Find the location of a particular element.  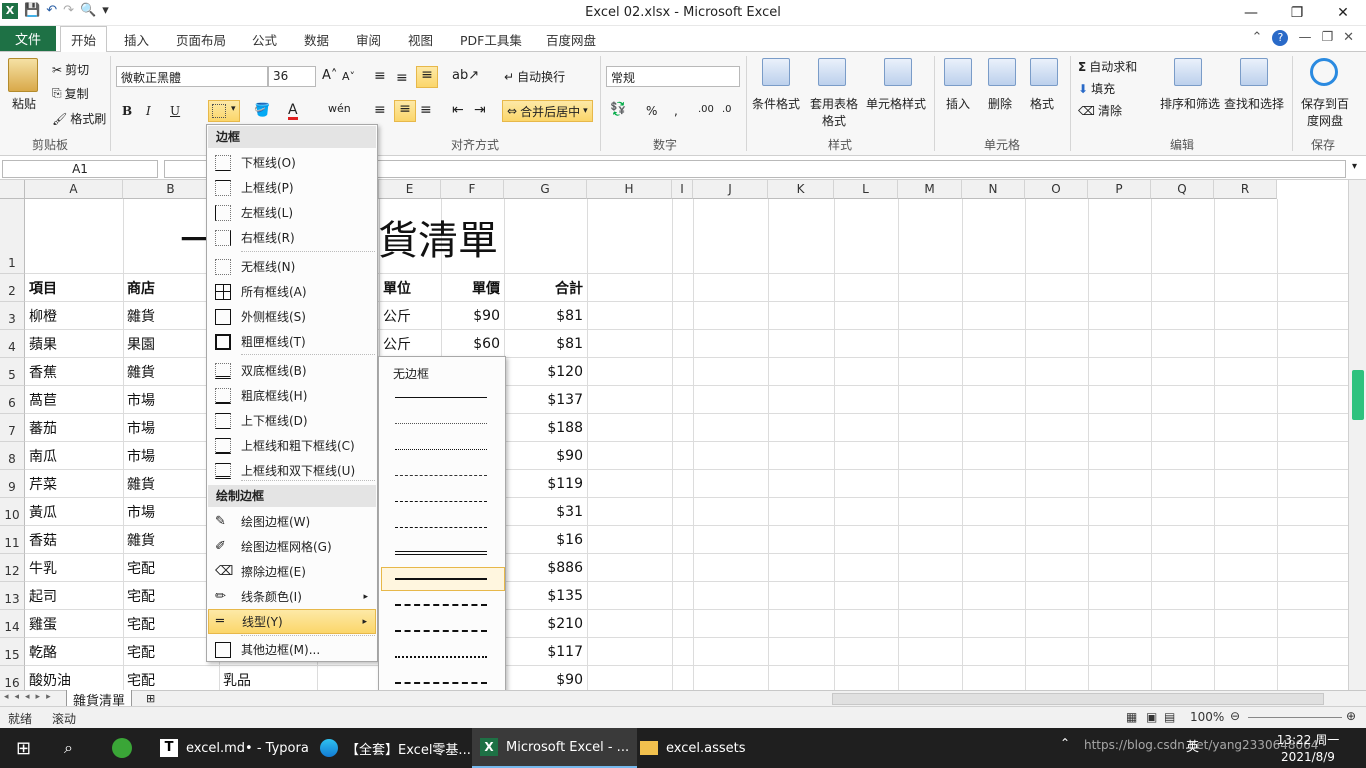

cell-g3: $81 is located at coordinates (545, 316).